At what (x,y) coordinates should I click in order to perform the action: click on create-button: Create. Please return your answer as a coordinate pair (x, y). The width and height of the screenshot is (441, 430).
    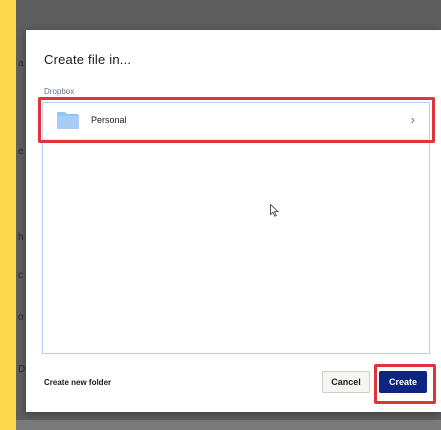
    Looking at the image, I should click on (403, 382).